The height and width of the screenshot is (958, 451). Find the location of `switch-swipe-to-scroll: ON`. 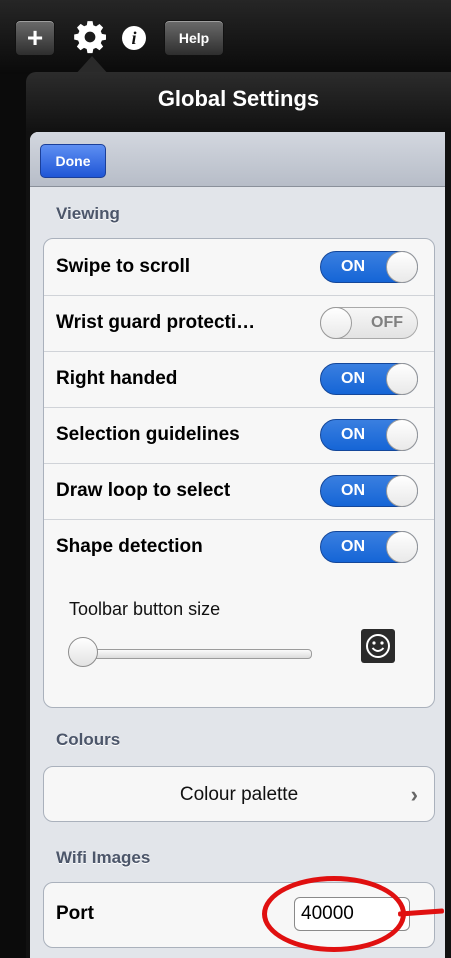

switch-swipe-to-scroll: ON is located at coordinates (369, 267).